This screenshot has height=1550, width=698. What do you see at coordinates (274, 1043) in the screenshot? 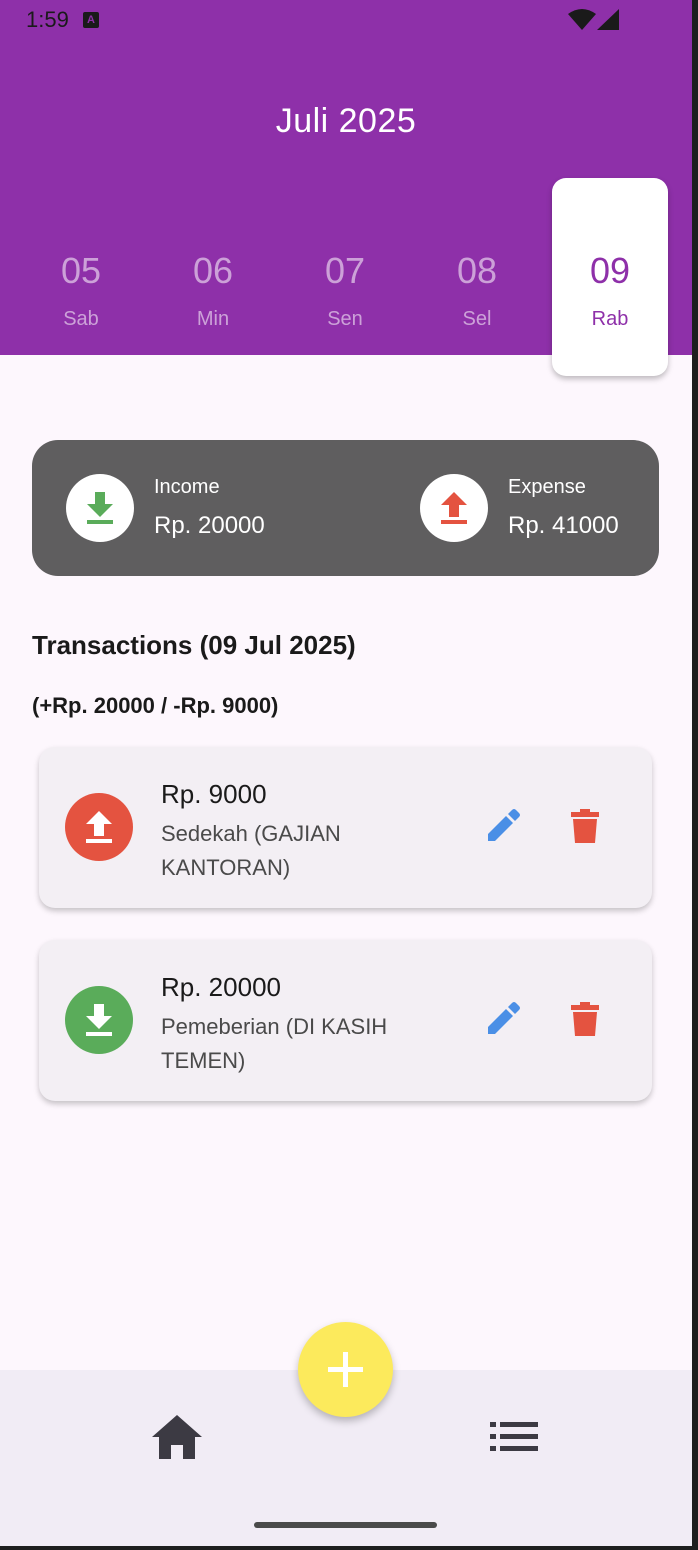
I see `transaction-description: Pemeberian (DI KASIH TEMEN)` at bounding box center [274, 1043].